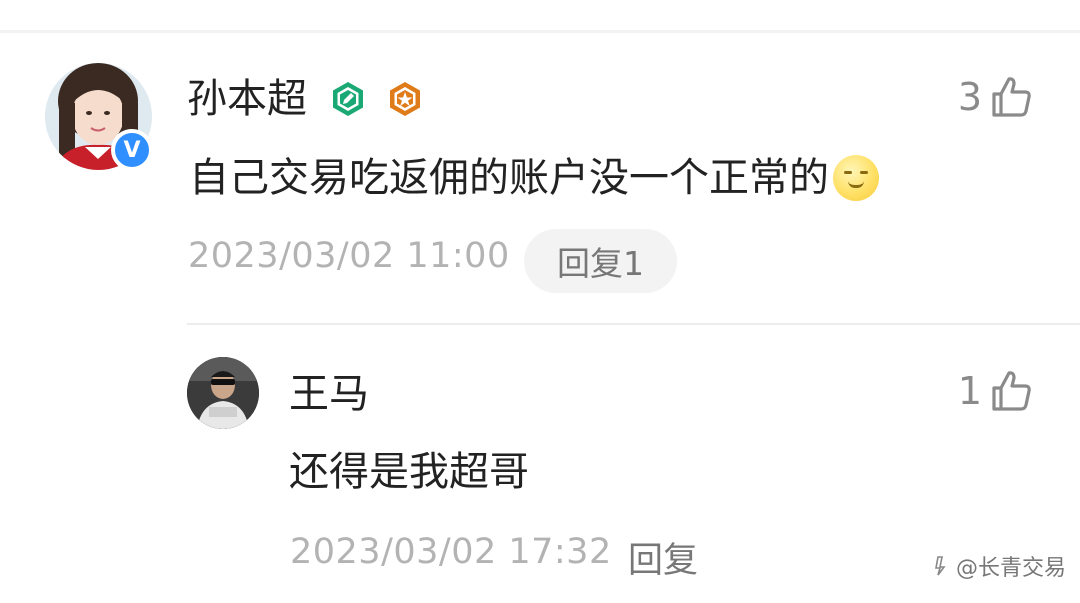 This screenshot has width=1080, height=603. What do you see at coordinates (856, 178) in the screenshot?
I see `smirk-face-emoji` at bounding box center [856, 178].